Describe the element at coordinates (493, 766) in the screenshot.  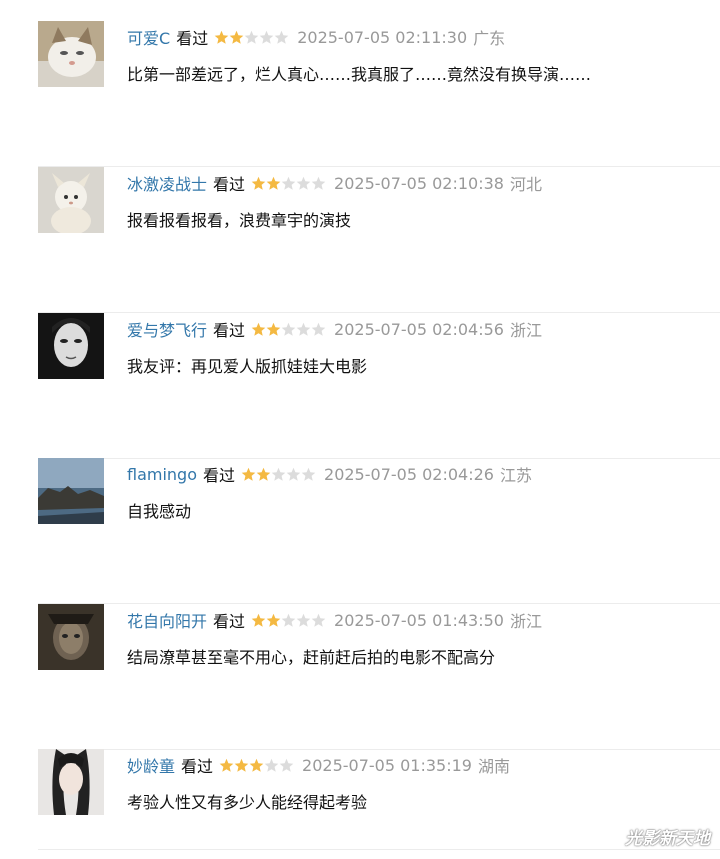
I see `review-location: 湖南` at that location.